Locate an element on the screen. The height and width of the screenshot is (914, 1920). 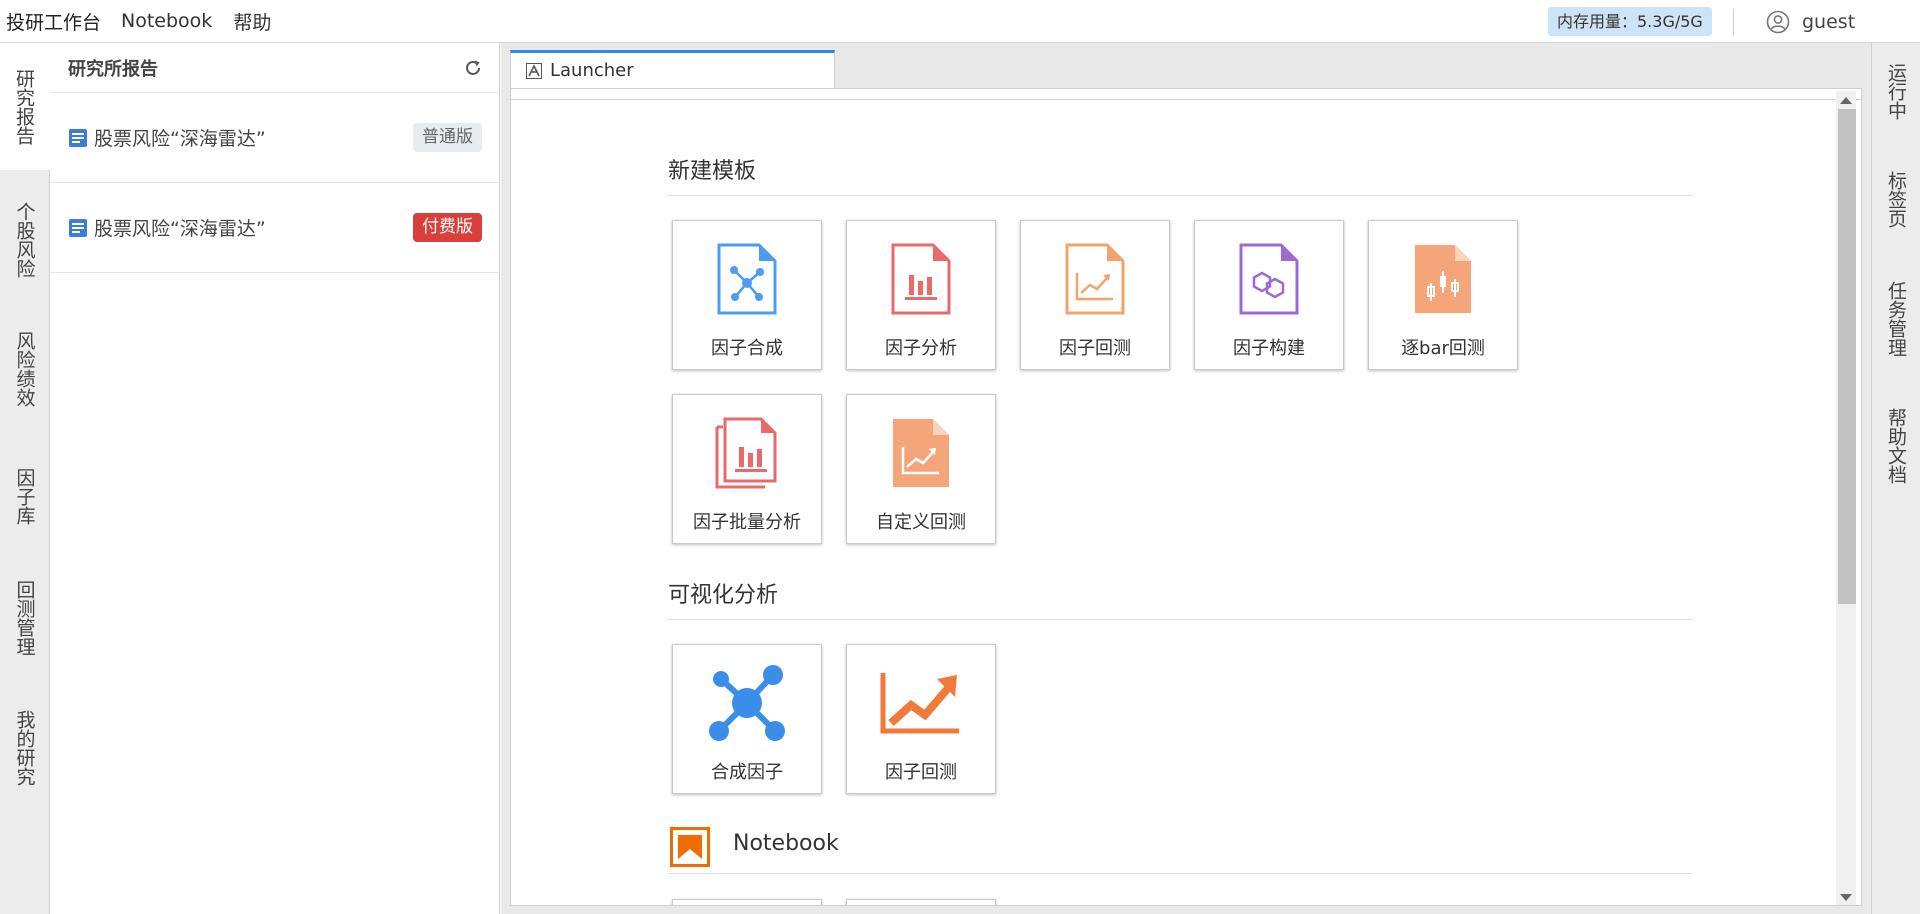
report-item: 股票风险“深海雷达” 付费版 is located at coordinates (274, 228).